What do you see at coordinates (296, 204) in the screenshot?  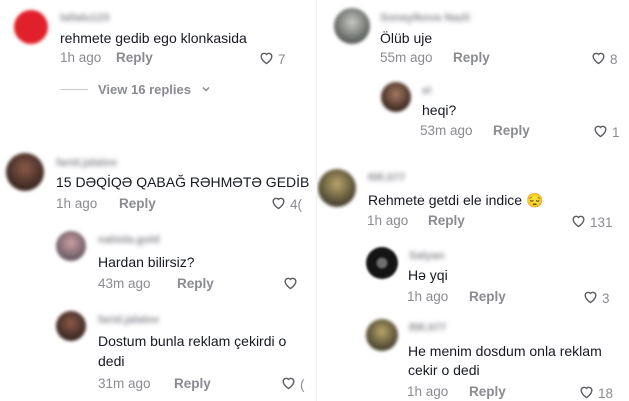 I see `like-count: 4(` at bounding box center [296, 204].